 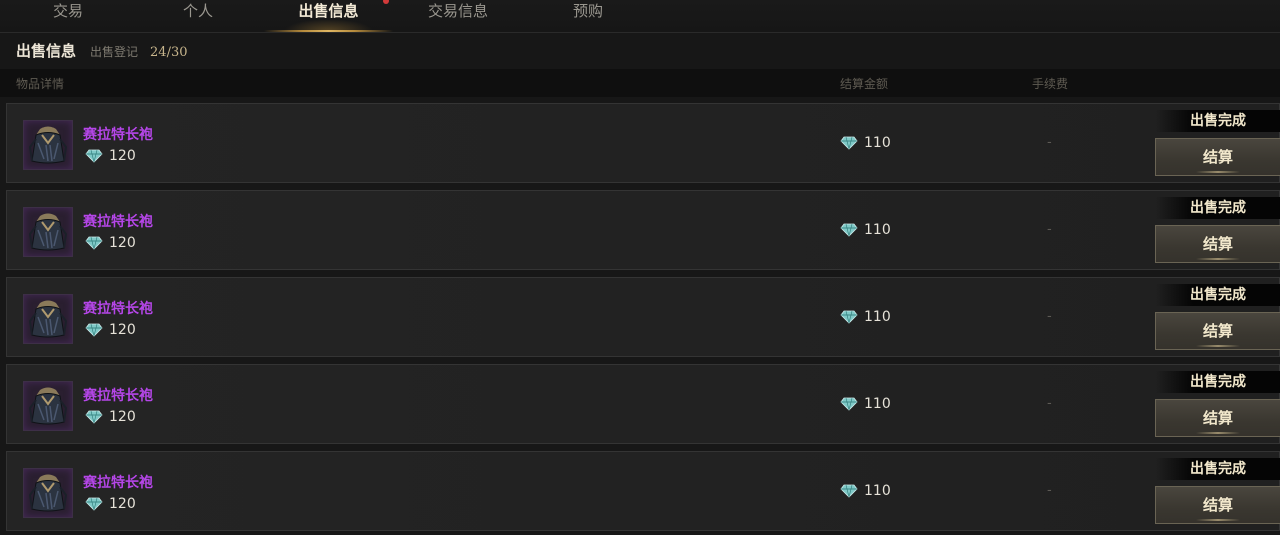 What do you see at coordinates (114, 52) in the screenshot?
I see `registration-label: 出售登记` at bounding box center [114, 52].